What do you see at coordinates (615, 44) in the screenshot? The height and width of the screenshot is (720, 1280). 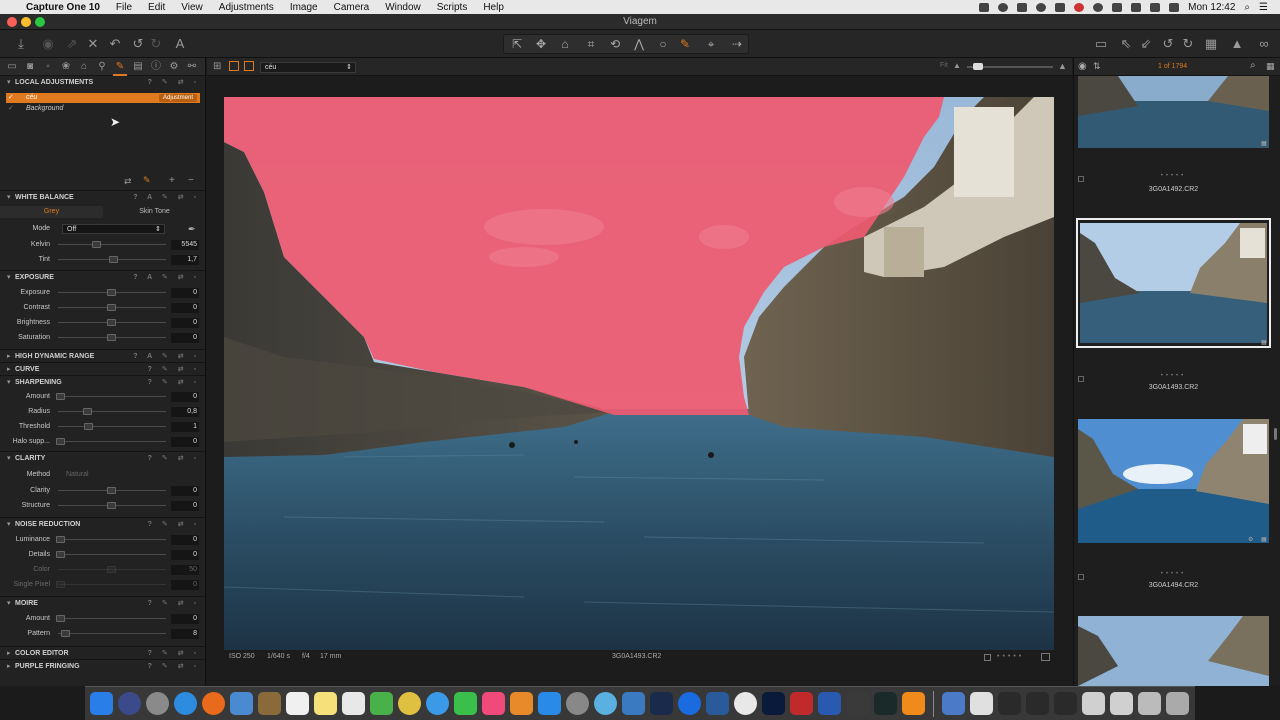 I see `rotate-cursor-icon: ⟲` at bounding box center [615, 44].